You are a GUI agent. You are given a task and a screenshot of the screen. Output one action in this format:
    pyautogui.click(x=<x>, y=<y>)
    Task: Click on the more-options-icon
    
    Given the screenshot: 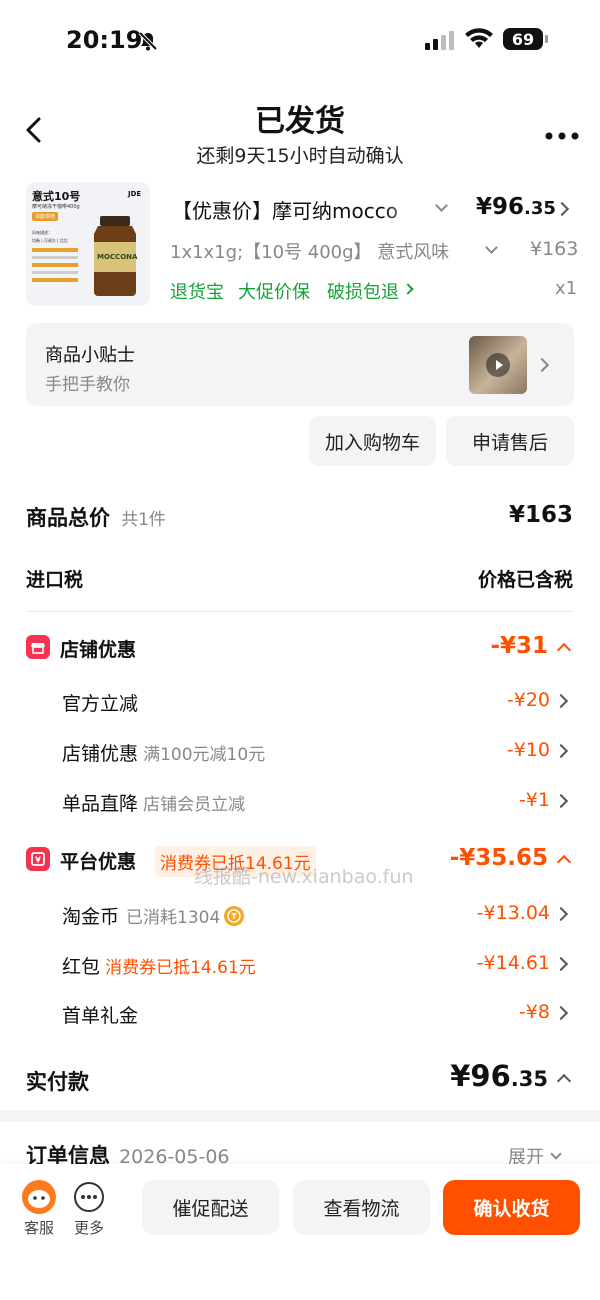 What is the action you would take?
    pyautogui.click(x=562, y=133)
    